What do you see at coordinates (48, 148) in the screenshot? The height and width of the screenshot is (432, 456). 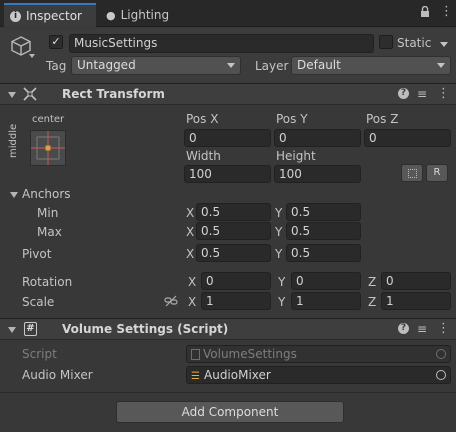 I see `anchor-presets-button` at bounding box center [48, 148].